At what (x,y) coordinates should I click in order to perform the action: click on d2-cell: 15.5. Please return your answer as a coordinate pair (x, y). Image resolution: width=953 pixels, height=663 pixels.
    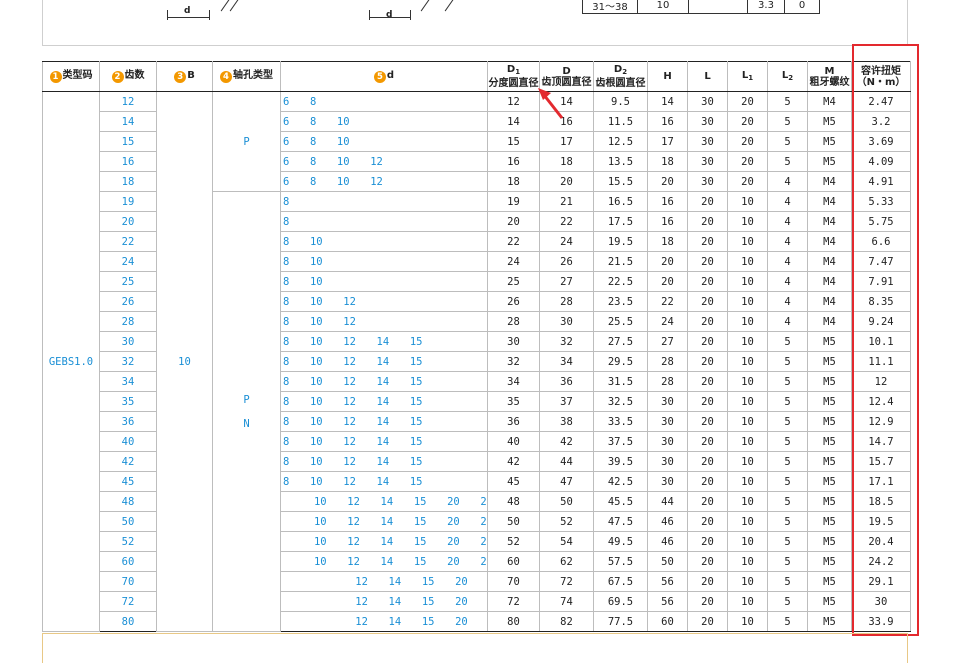
    Looking at the image, I should click on (620, 181).